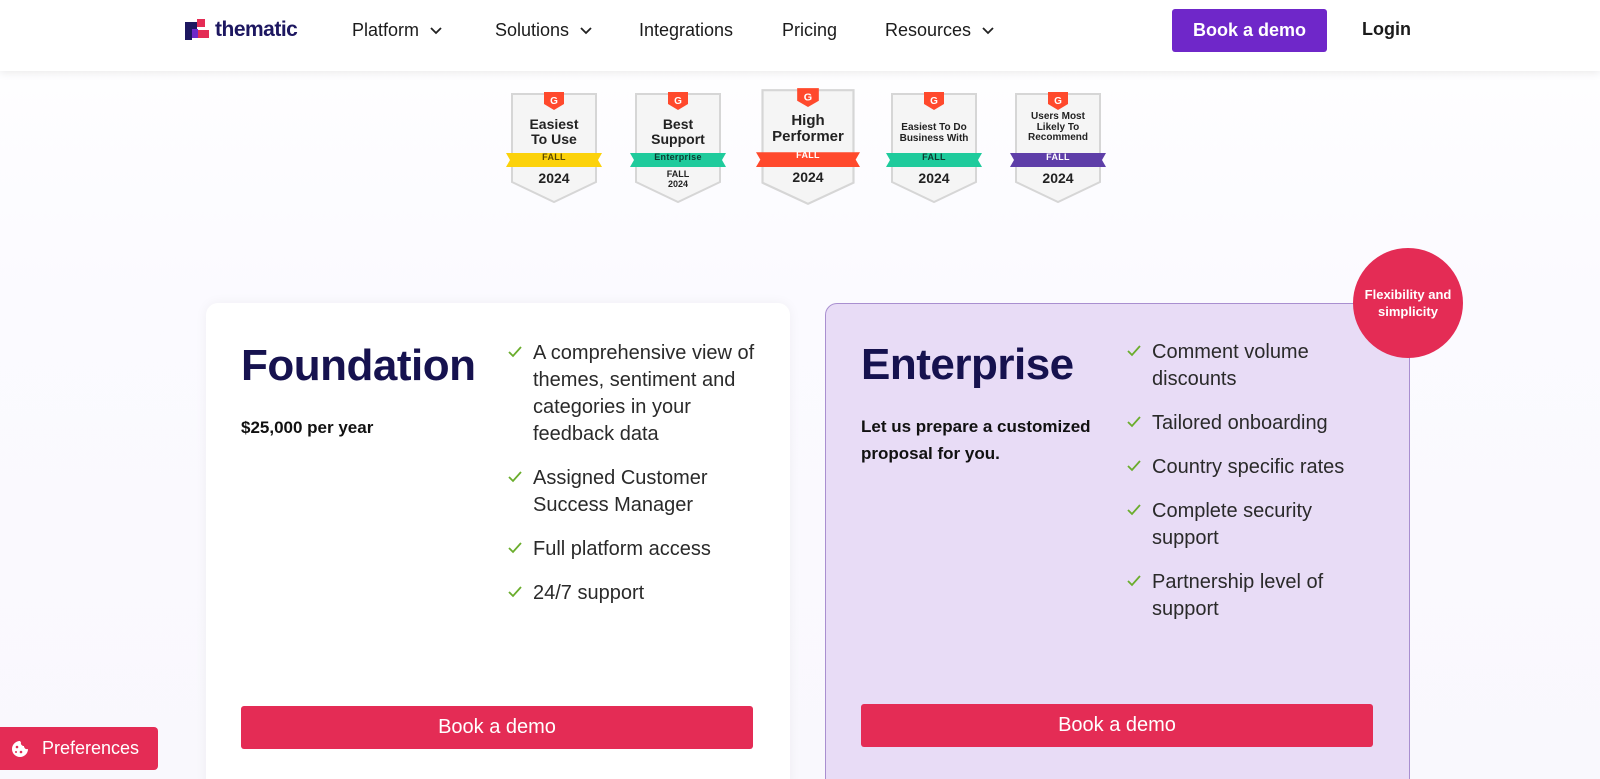 This screenshot has height=779, width=1600. What do you see at coordinates (91, 748) in the screenshot?
I see `preferences-label: Preferences` at bounding box center [91, 748].